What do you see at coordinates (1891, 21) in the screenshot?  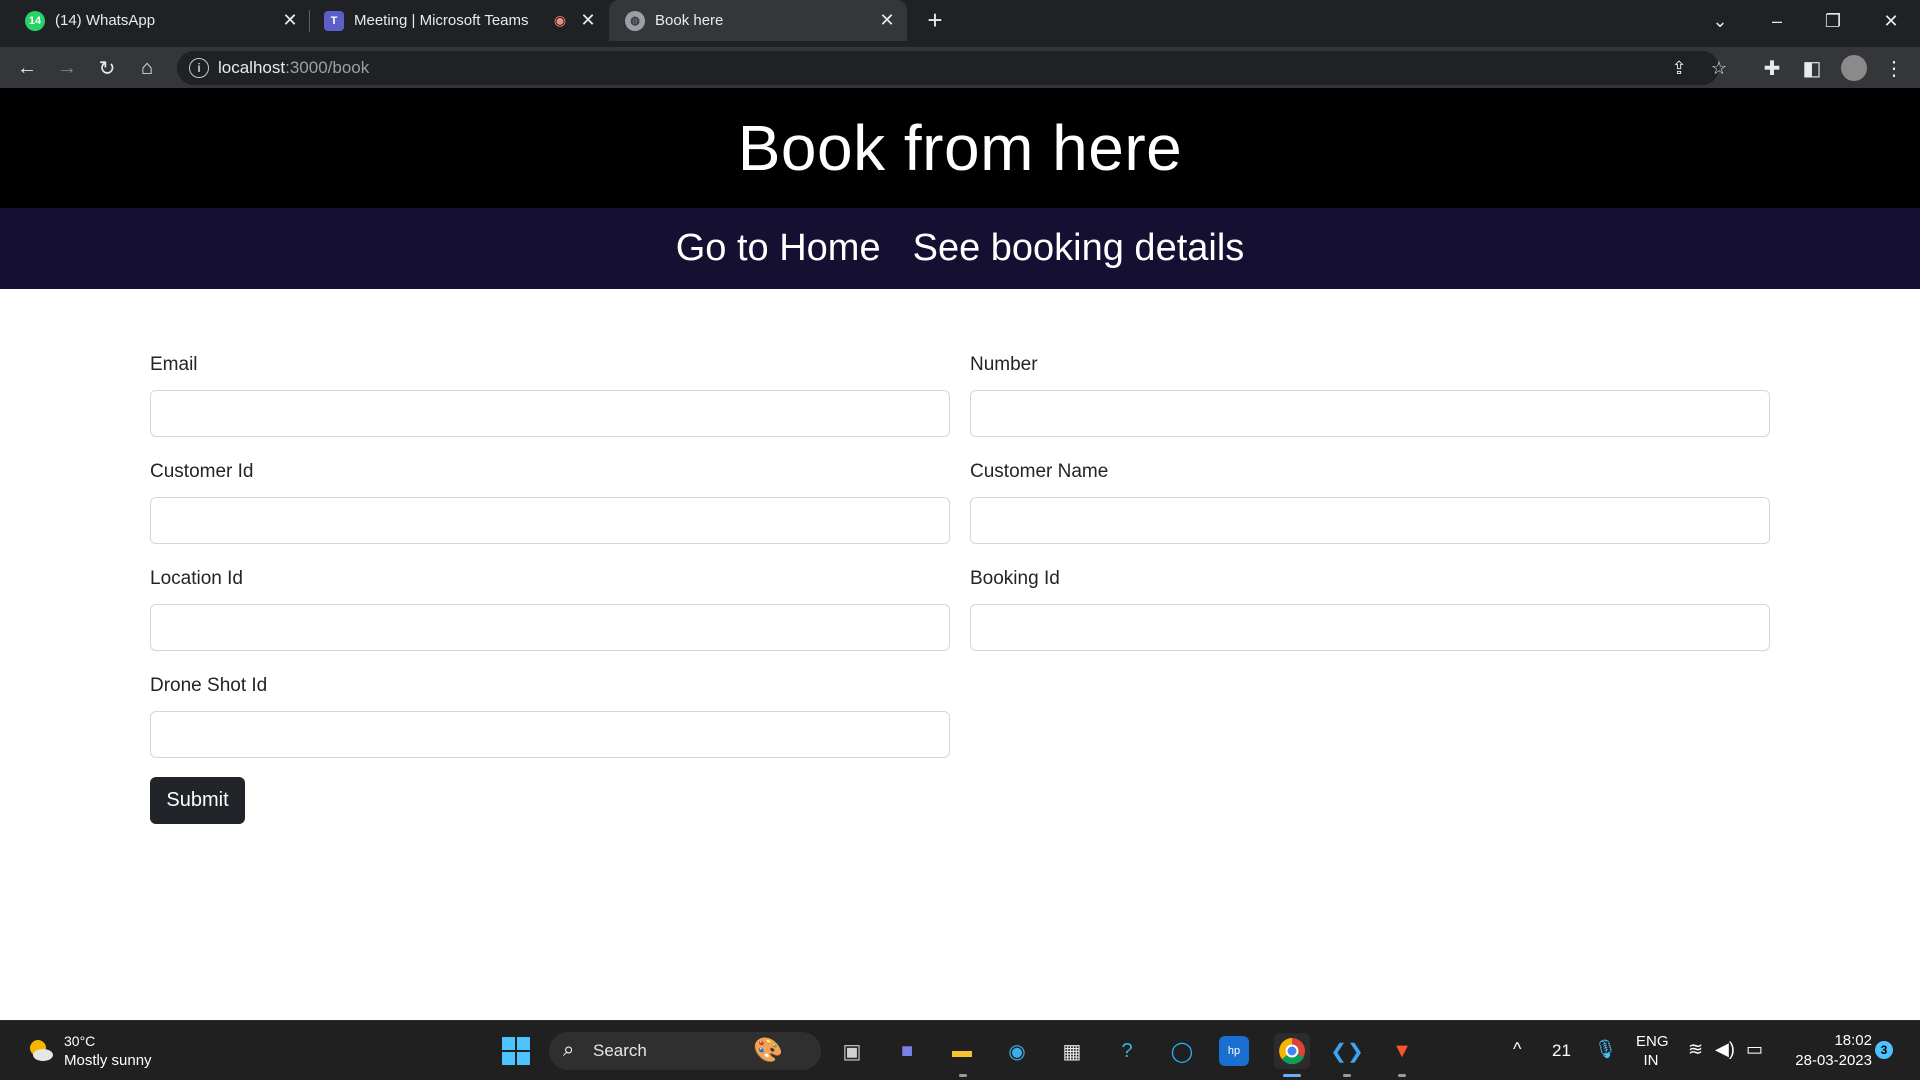 I see `close-window-icon: ✕` at bounding box center [1891, 21].